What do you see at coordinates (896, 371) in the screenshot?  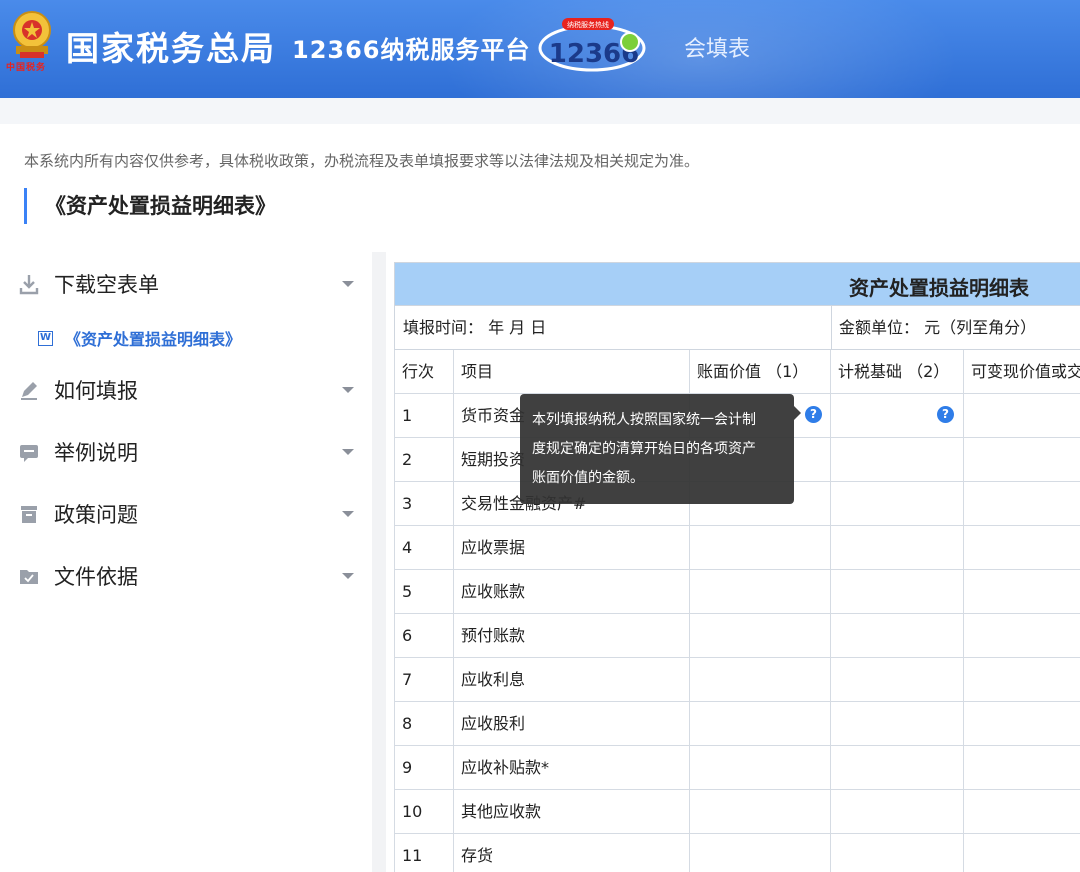 I see `col-header-tax-basis: 计税基础 （2）` at bounding box center [896, 371].